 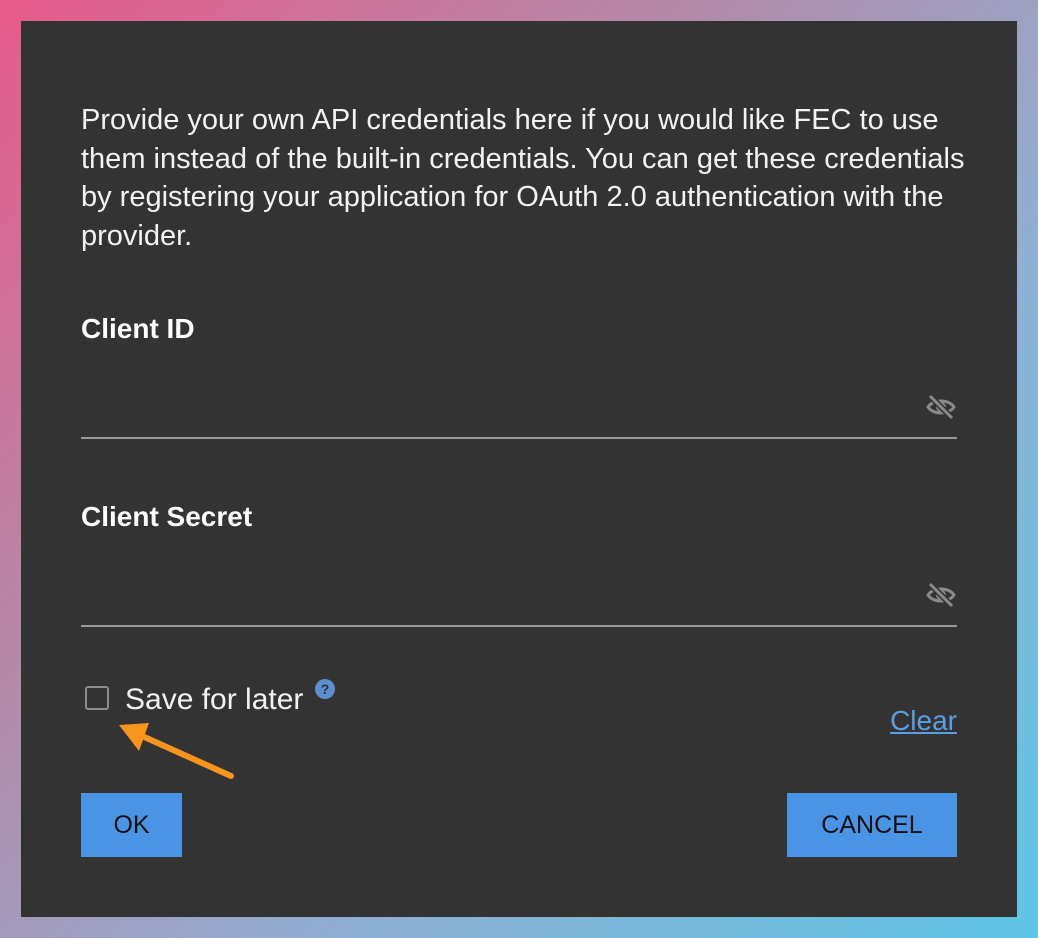 What do you see at coordinates (131, 825) in the screenshot?
I see `ok-button: OK` at bounding box center [131, 825].